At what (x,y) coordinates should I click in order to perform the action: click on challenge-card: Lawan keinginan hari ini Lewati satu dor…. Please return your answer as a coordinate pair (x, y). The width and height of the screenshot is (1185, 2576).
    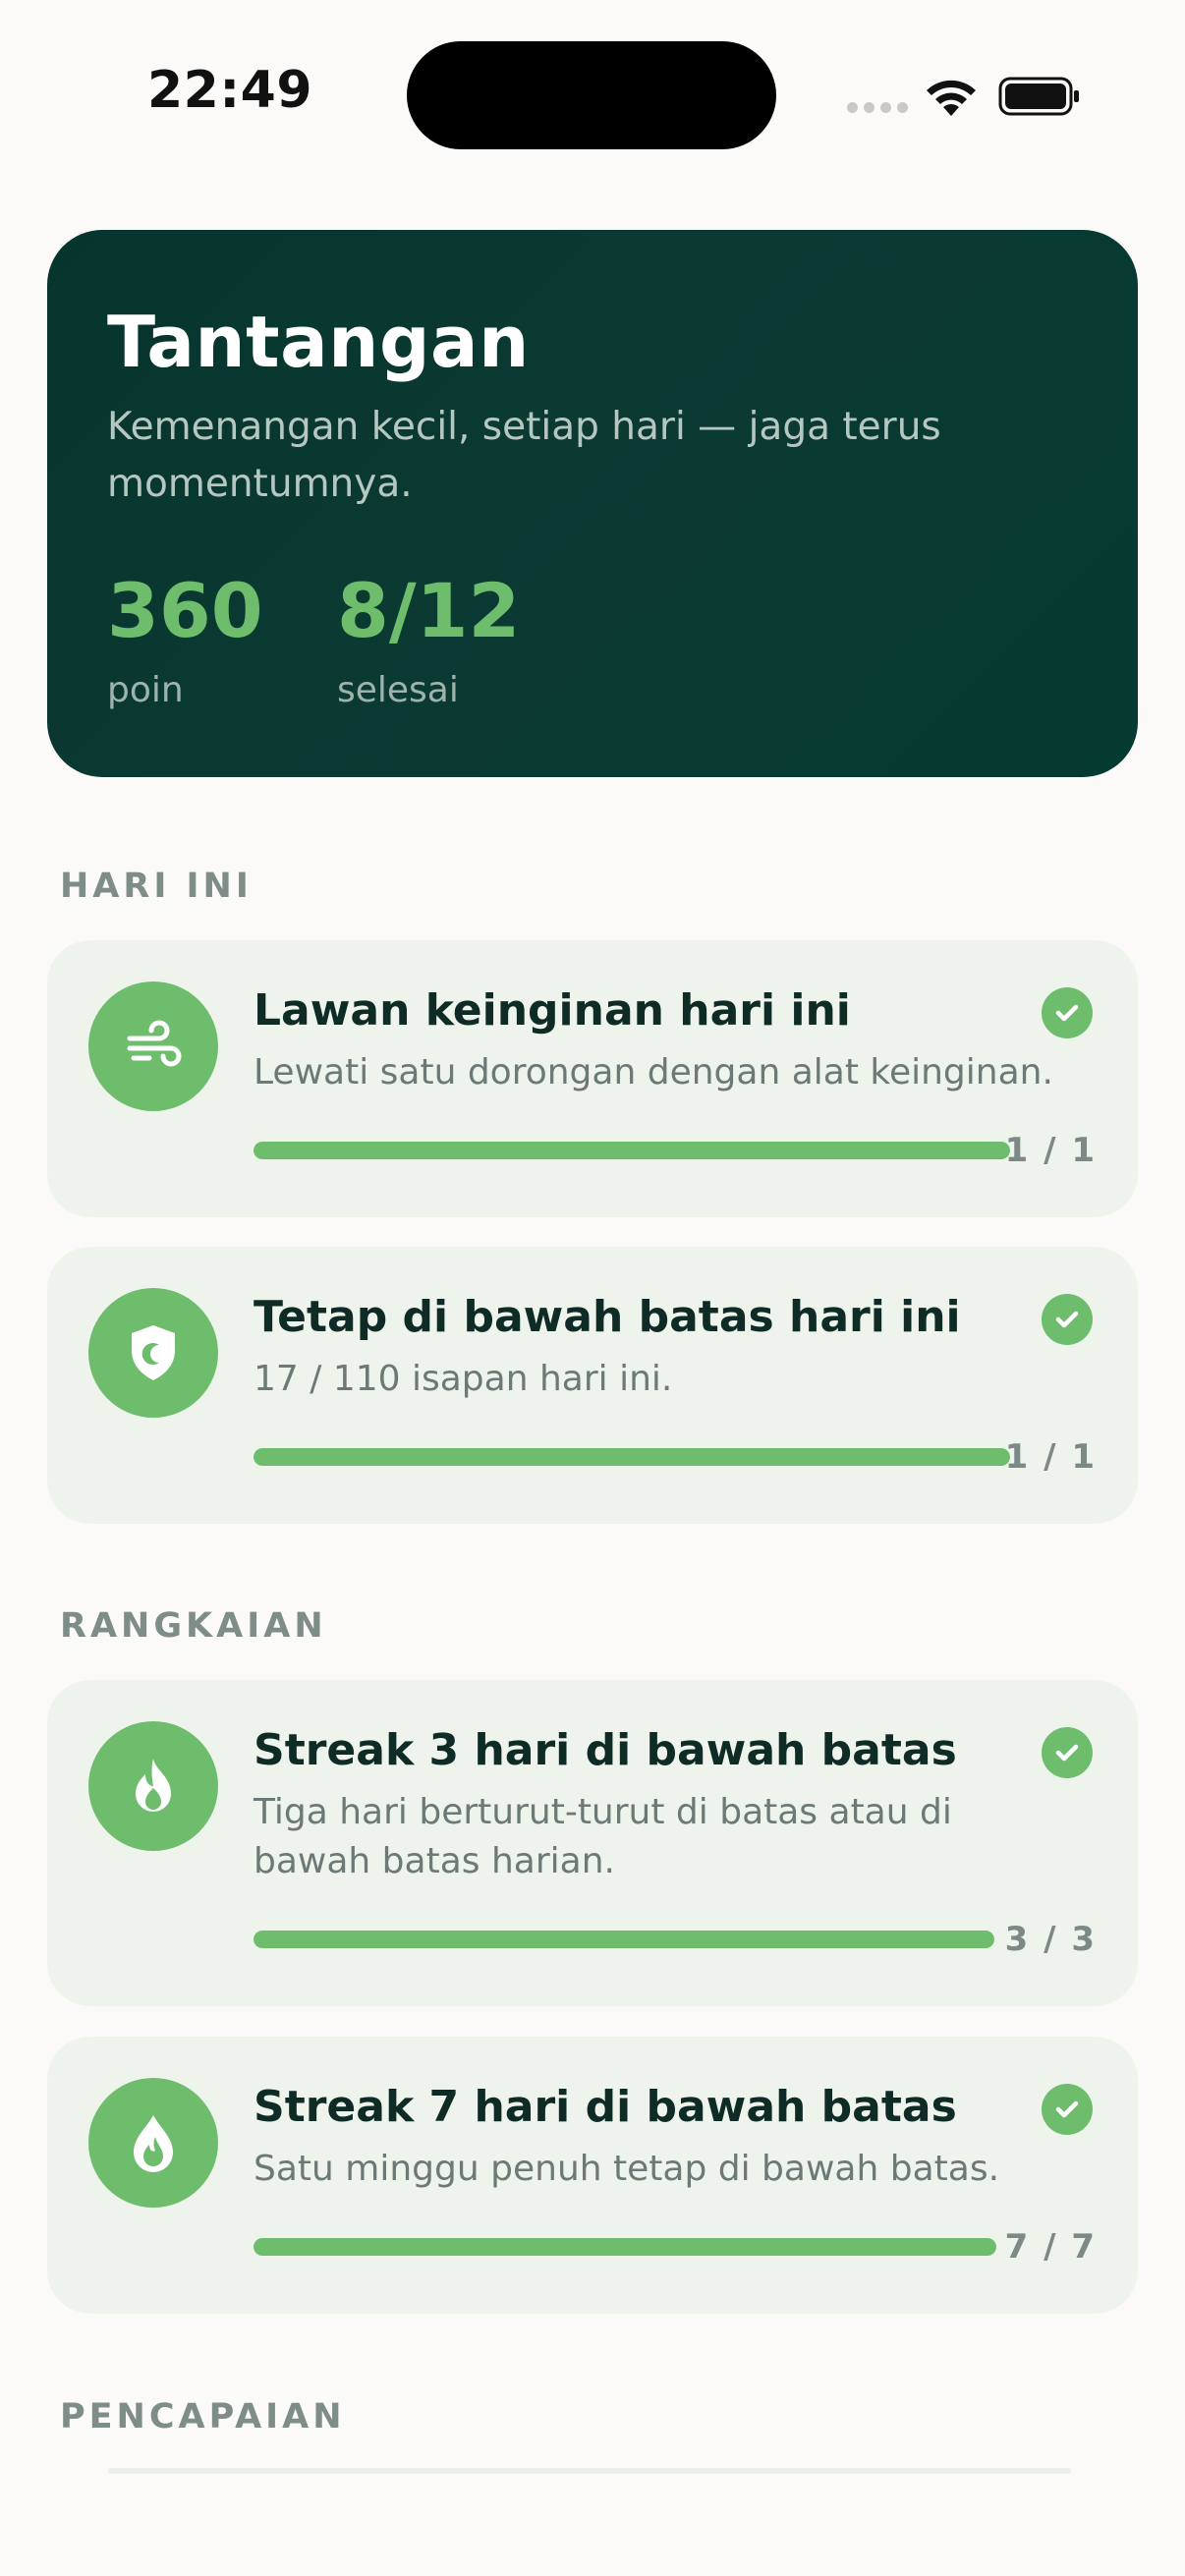
    Looking at the image, I should click on (592, 1078).